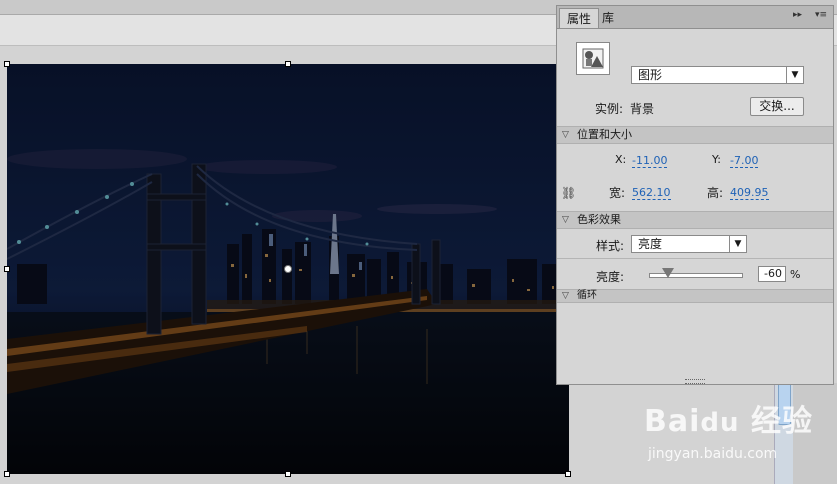 The width and height of the screenshot is (837, 484). What do you see at coordinates (642, 109) in the screenshot?
I see `instance-name: 背景` at bounding box center [642, 109].